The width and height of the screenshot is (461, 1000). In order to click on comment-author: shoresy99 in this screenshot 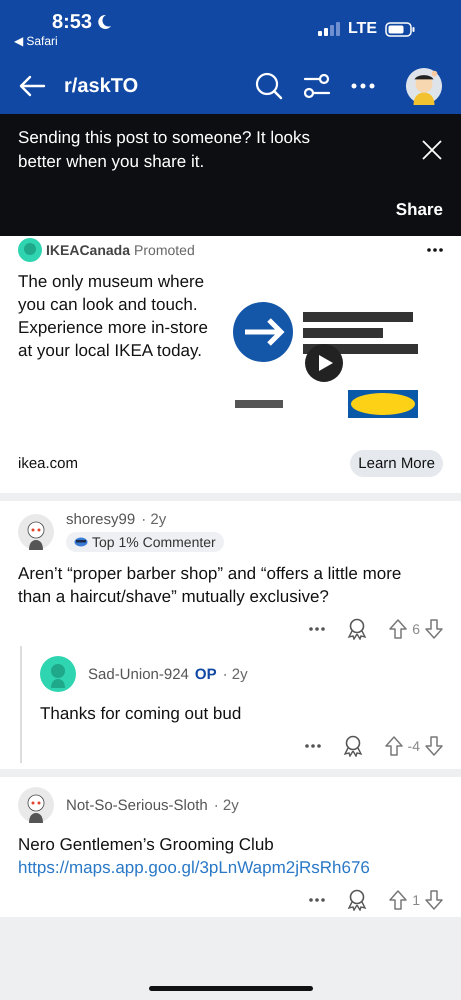, I will do `click(101, 519)`.